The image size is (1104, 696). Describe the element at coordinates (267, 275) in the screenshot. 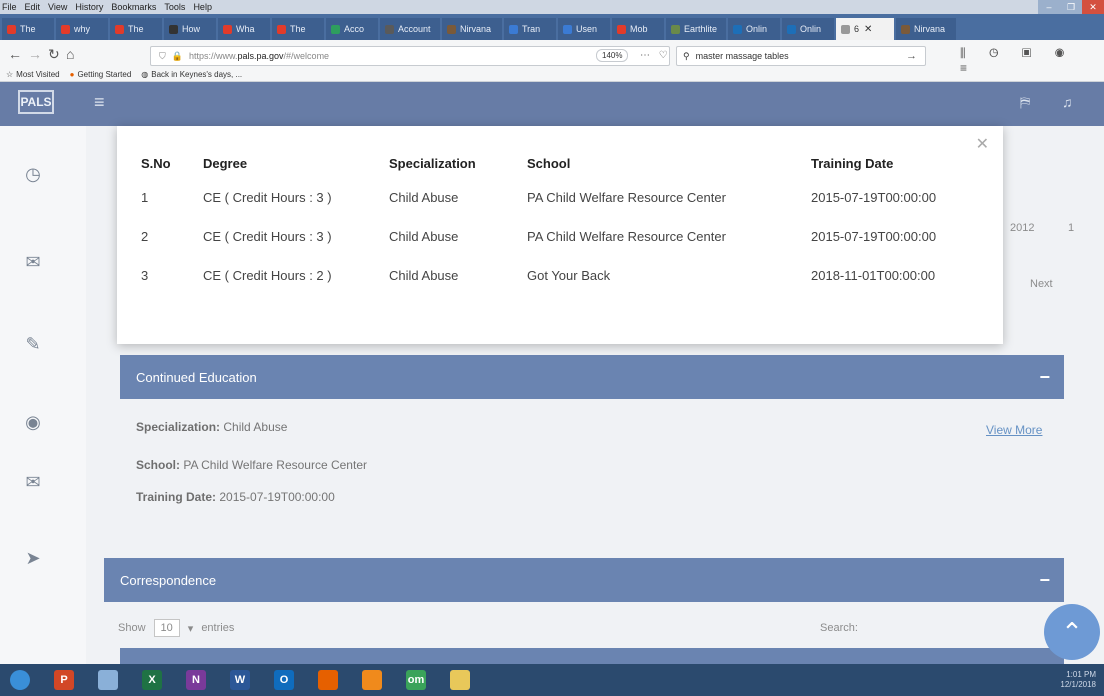

I see `cell-degree: CE ( Credit Hours : 2 )` at that location.